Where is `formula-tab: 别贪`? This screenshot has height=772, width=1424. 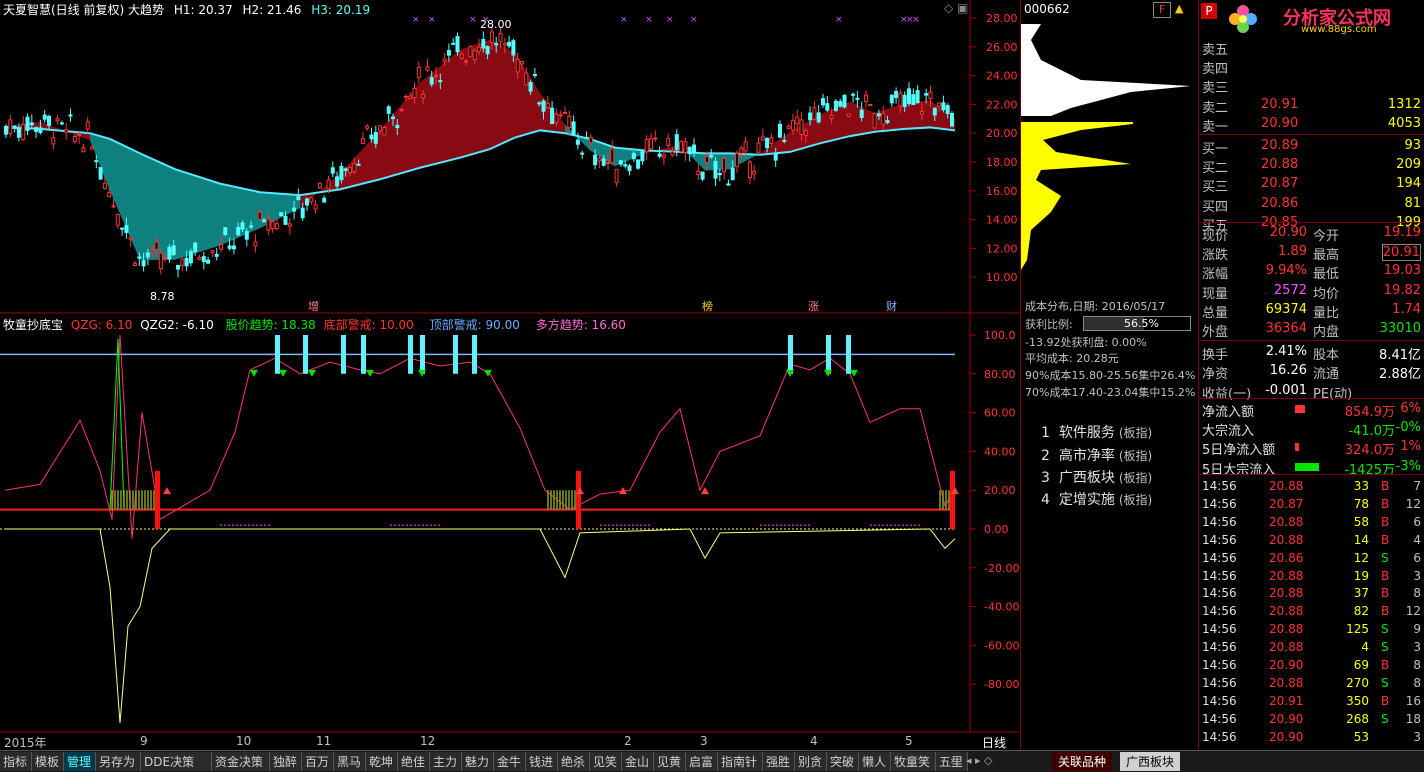
formula-tab: 别贪 is located at coordinates (811, 761).